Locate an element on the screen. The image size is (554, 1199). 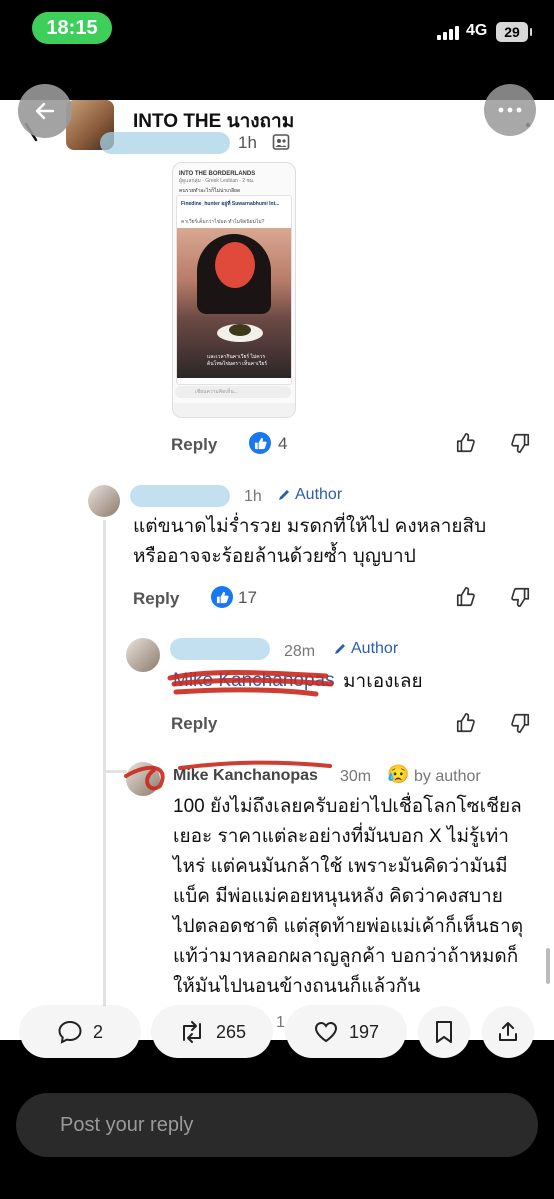
share-icon is located at coordinates (508, 1031).